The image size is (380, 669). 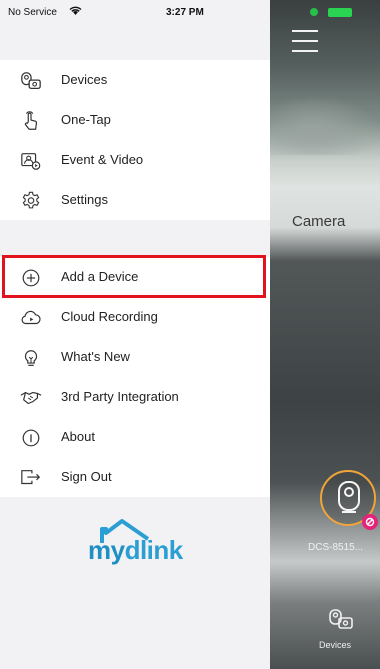 I want to click on cloud-recording-icon, so click(x=31, y=317).